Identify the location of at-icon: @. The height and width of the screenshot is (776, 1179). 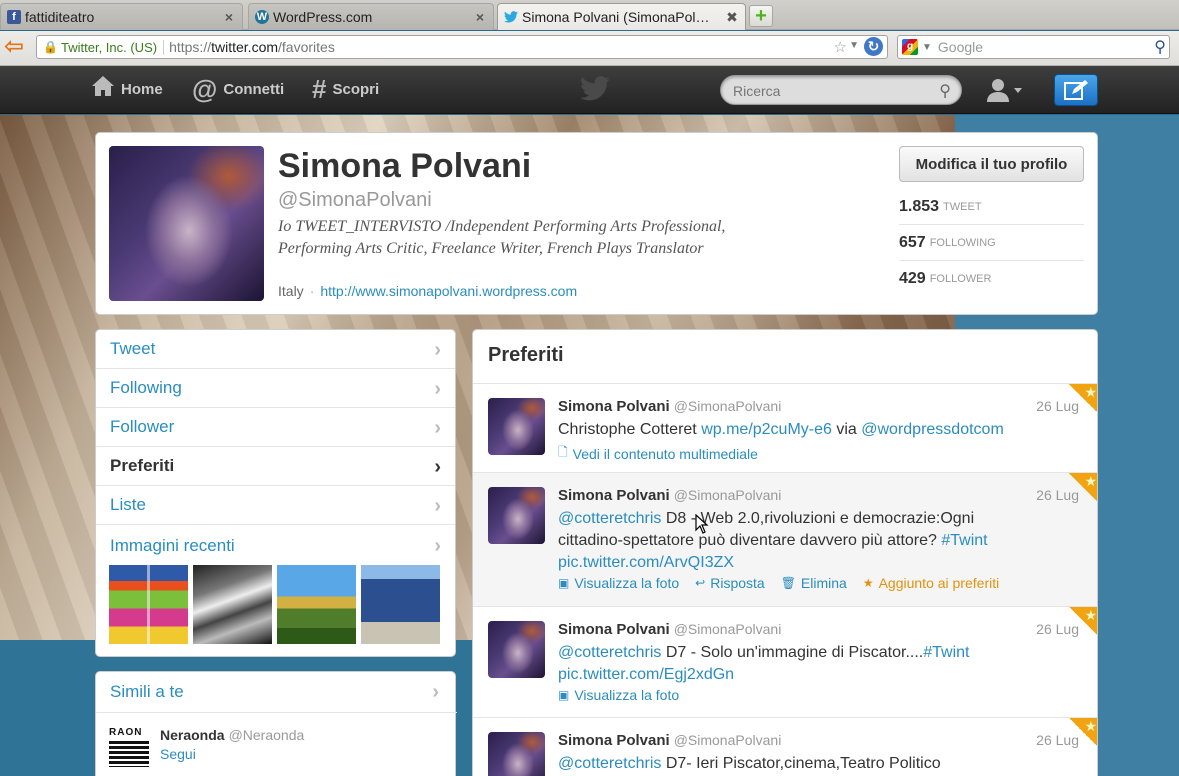
(205, 88).